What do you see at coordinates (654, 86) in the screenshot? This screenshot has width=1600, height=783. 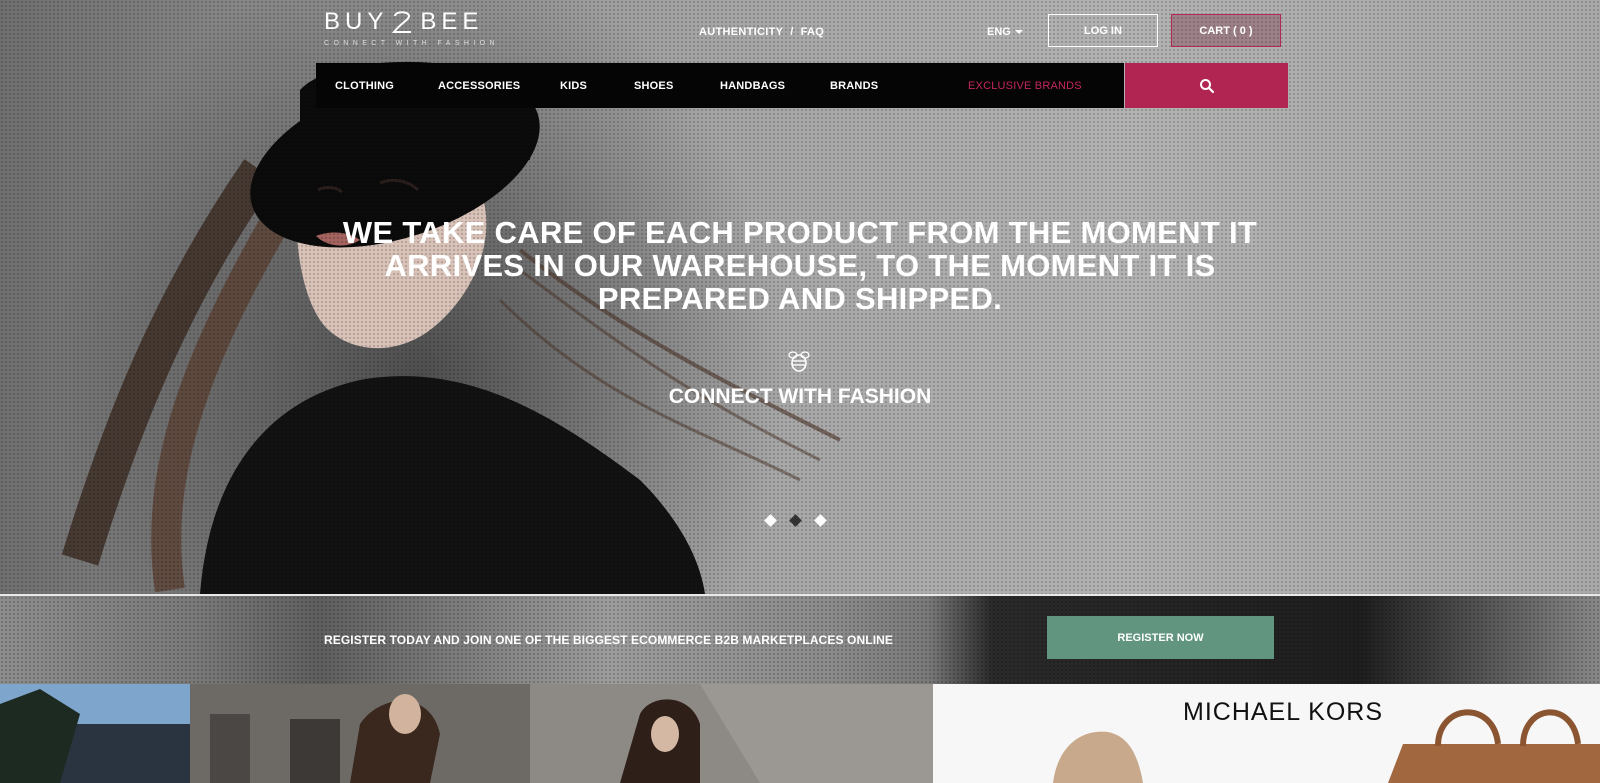 I see `nav-item-shoes: SHOES` at bounding box center [654, 86].